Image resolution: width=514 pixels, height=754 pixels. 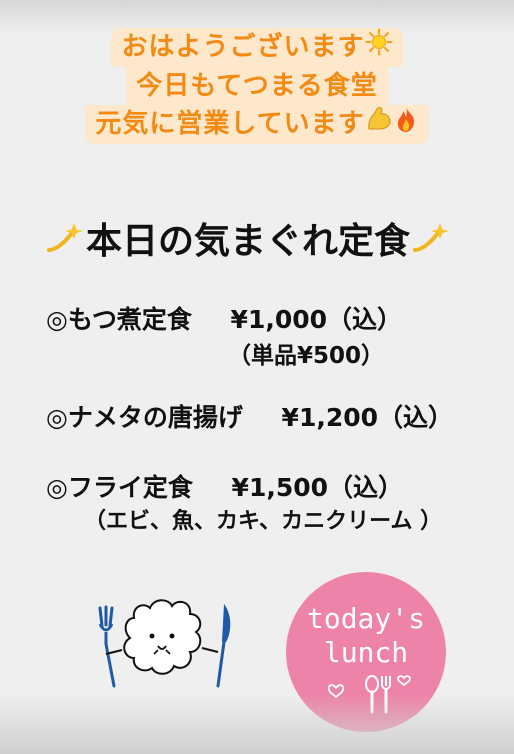 What do you see at coordinates (257, 724) in the screenshot?
I see `bottom-gradient` at bounding box center [257, 724].